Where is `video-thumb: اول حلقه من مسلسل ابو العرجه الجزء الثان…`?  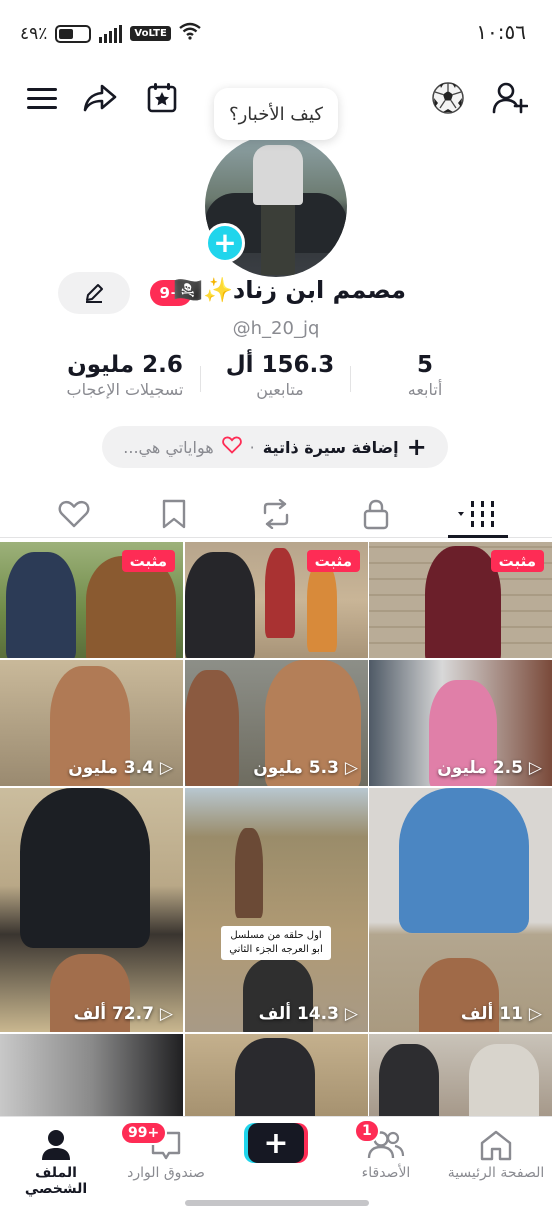 video-thumb: اول حلقه من مسلسل ابو العرجه الجزء الثان… is located at coordinates (276, 910).